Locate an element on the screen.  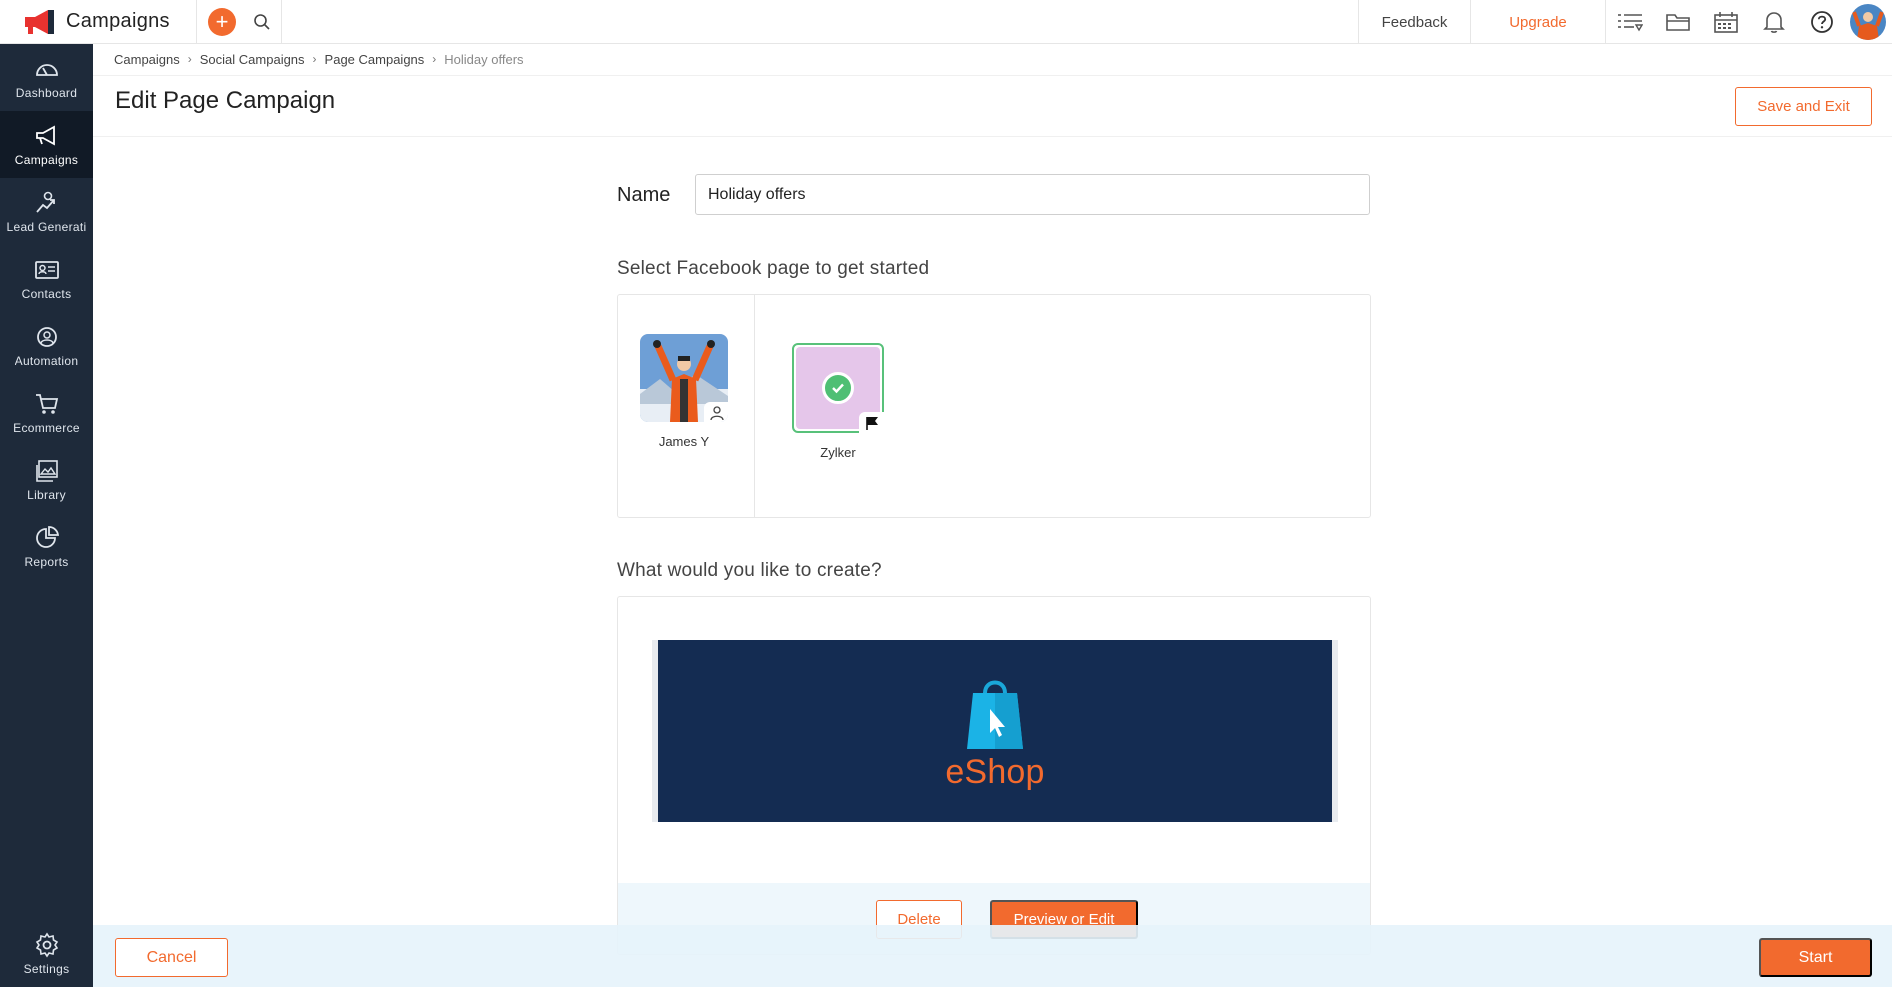
create-content-box: eShop Delete Preview or Edit is located at coordinates (994, 775).